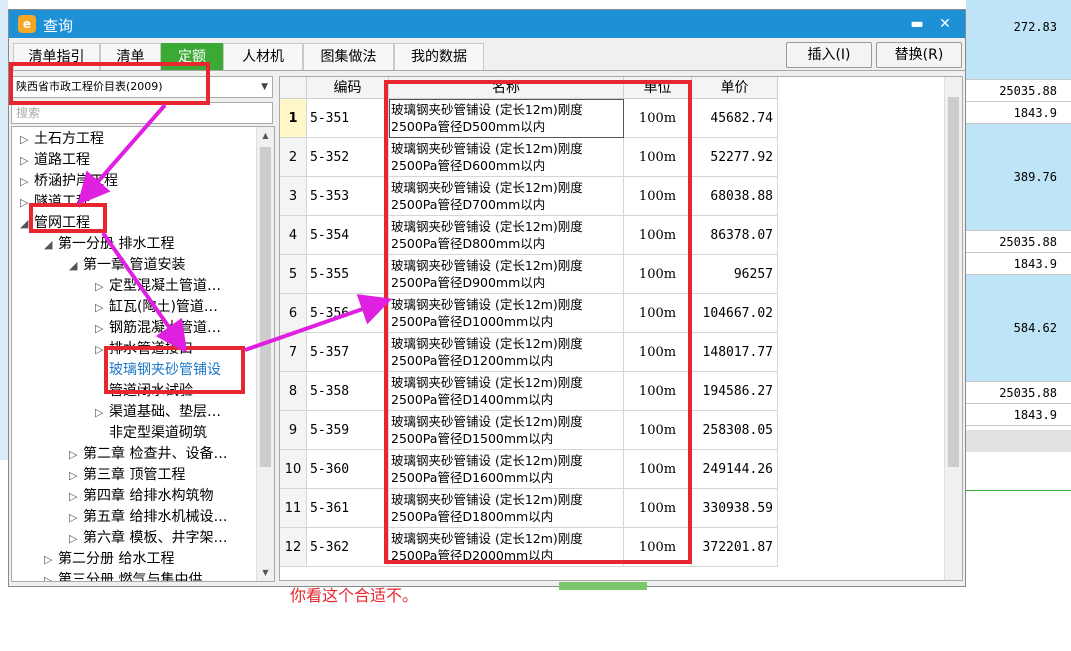 The image size is (1071, 651). I want to click on annotation-arrows, so click(235, 228).